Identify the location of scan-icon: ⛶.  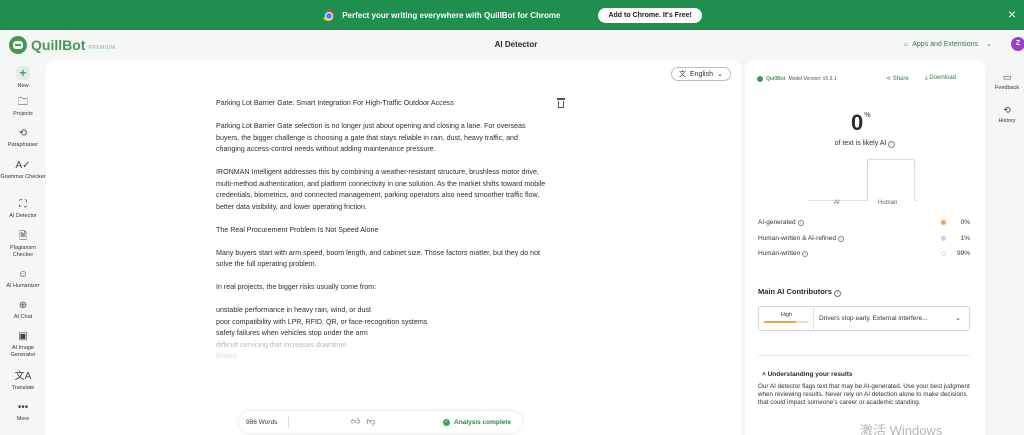
(23, 204).